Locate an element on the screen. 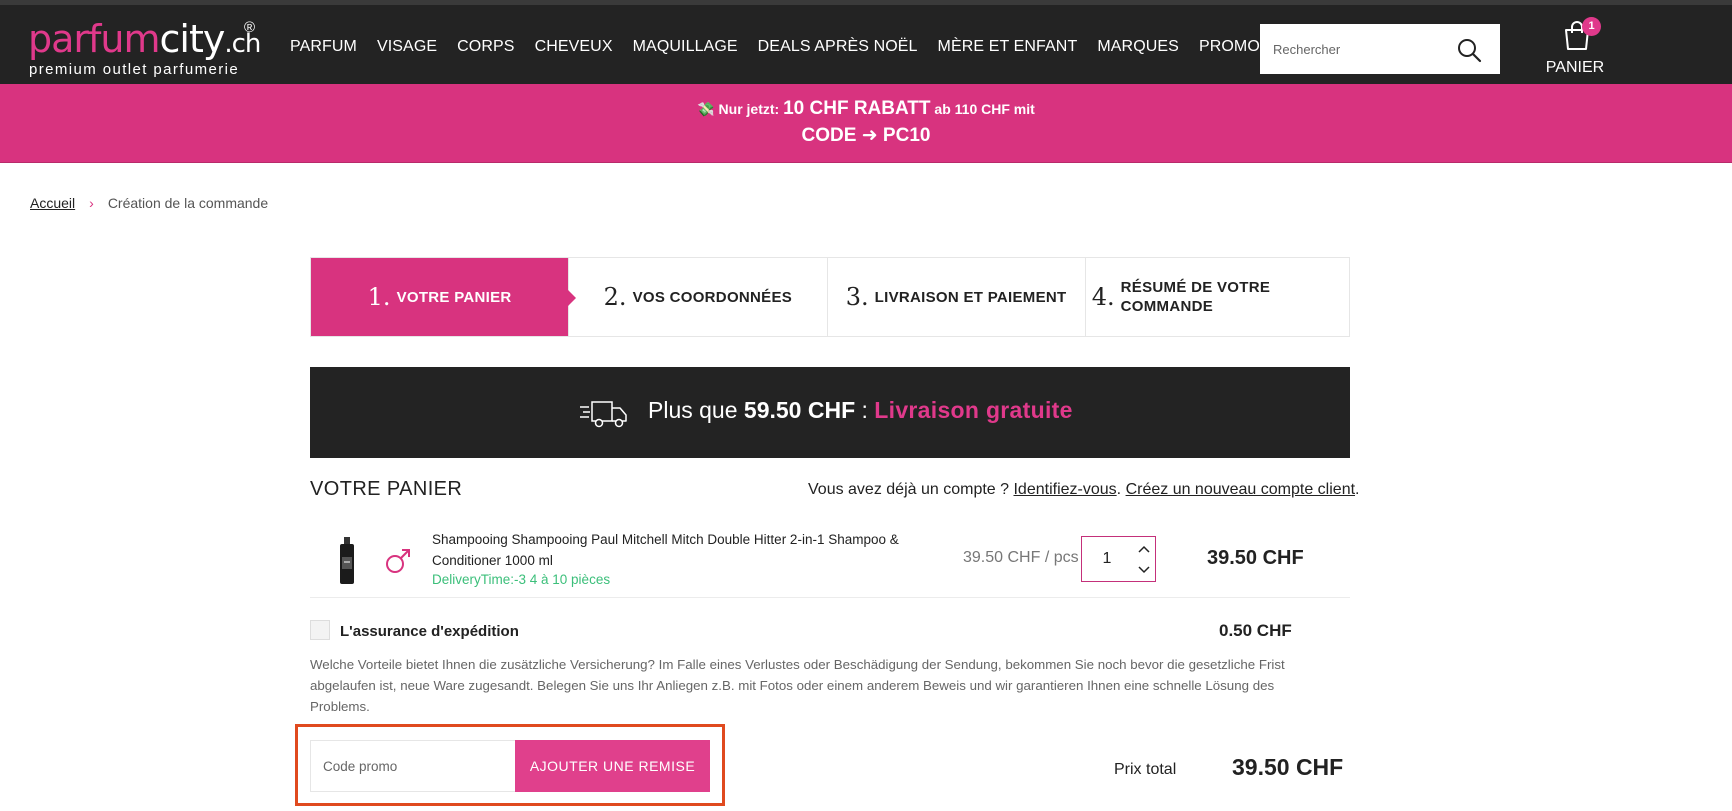  register-link: Créez un nouveau compte client is located at coordinates (1240, 489).